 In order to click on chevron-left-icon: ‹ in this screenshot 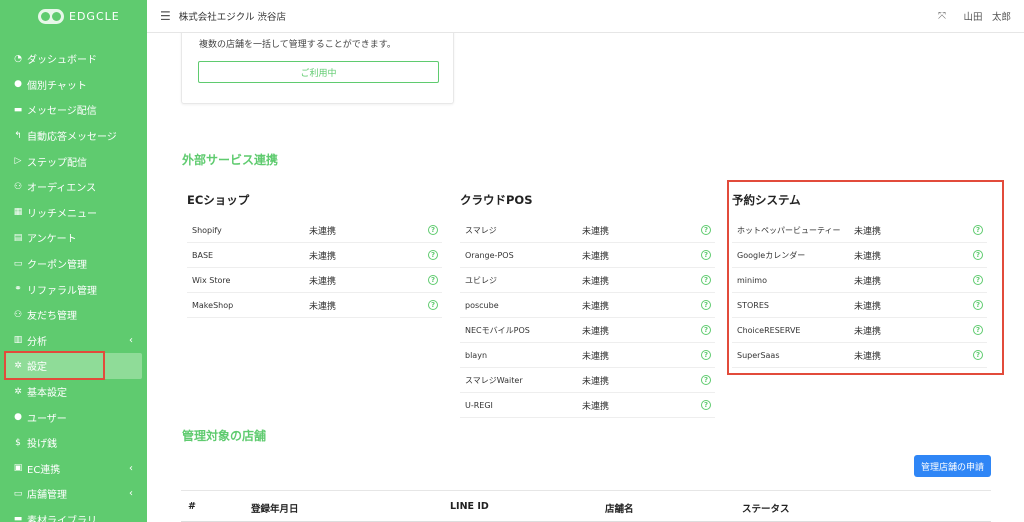, I will do `click(131, 340)`.